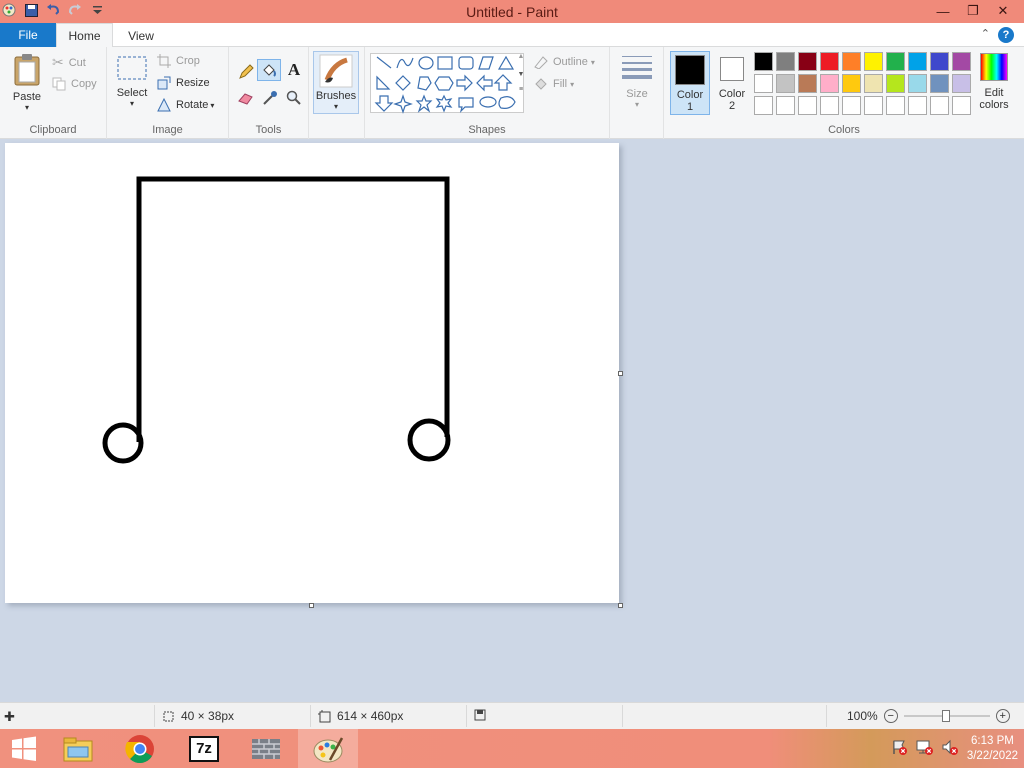 The image size is (1024, 768). I want to click on paste-icon, so click(27, 70).